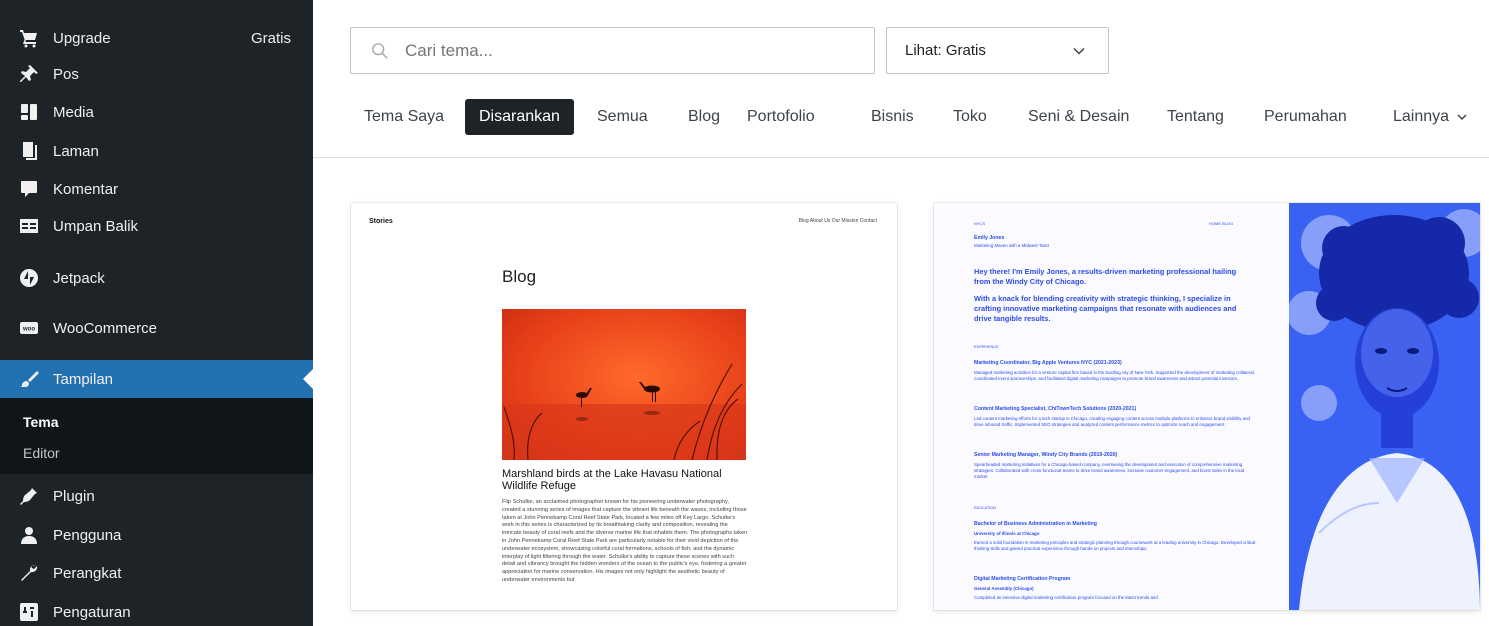 The height and width of the screenshot is (626, 1489). Describe the element at coordinates (156, 379) in the screenshot. I see `sidebar-item-tampilan: Tampilan` at that location.